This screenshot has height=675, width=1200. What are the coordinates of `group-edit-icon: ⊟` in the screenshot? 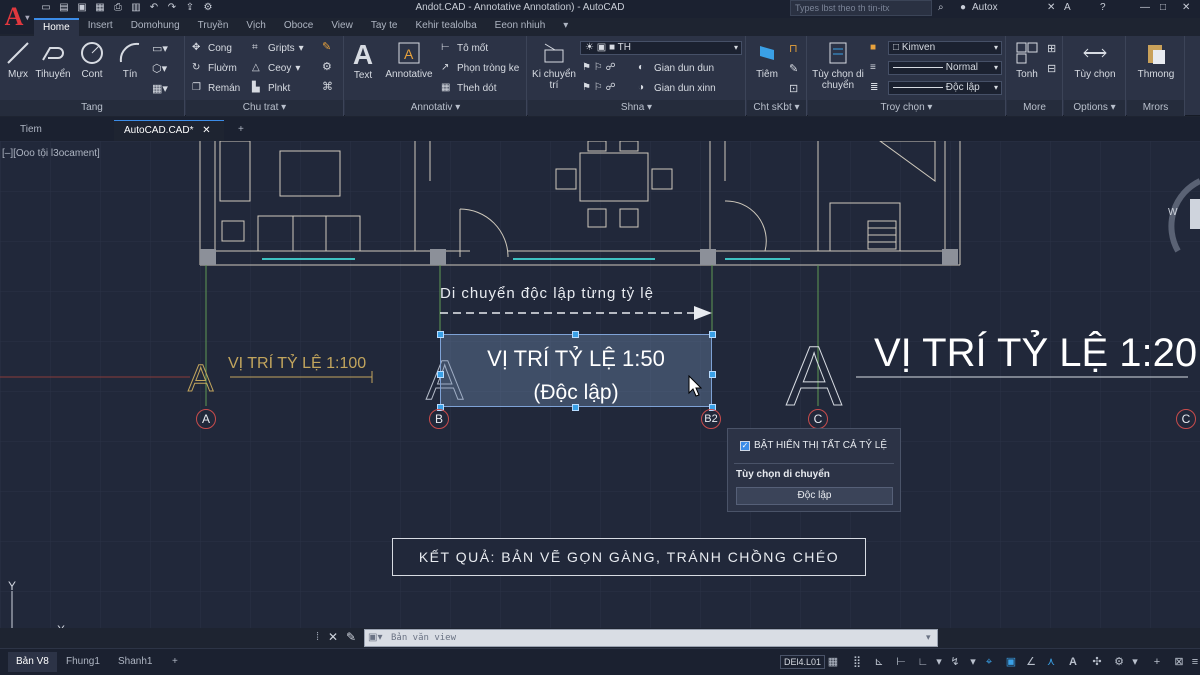 It's located at (1051, 68).